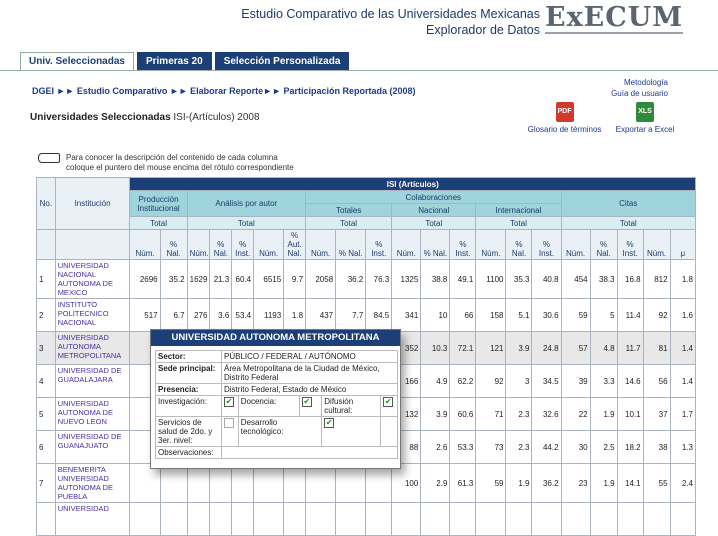 The height and width of the screenshot is (536, 718). Describe the element at coordinates (634, 82) in the screenshot. I see `metodologia-link: Metodología` at that location.